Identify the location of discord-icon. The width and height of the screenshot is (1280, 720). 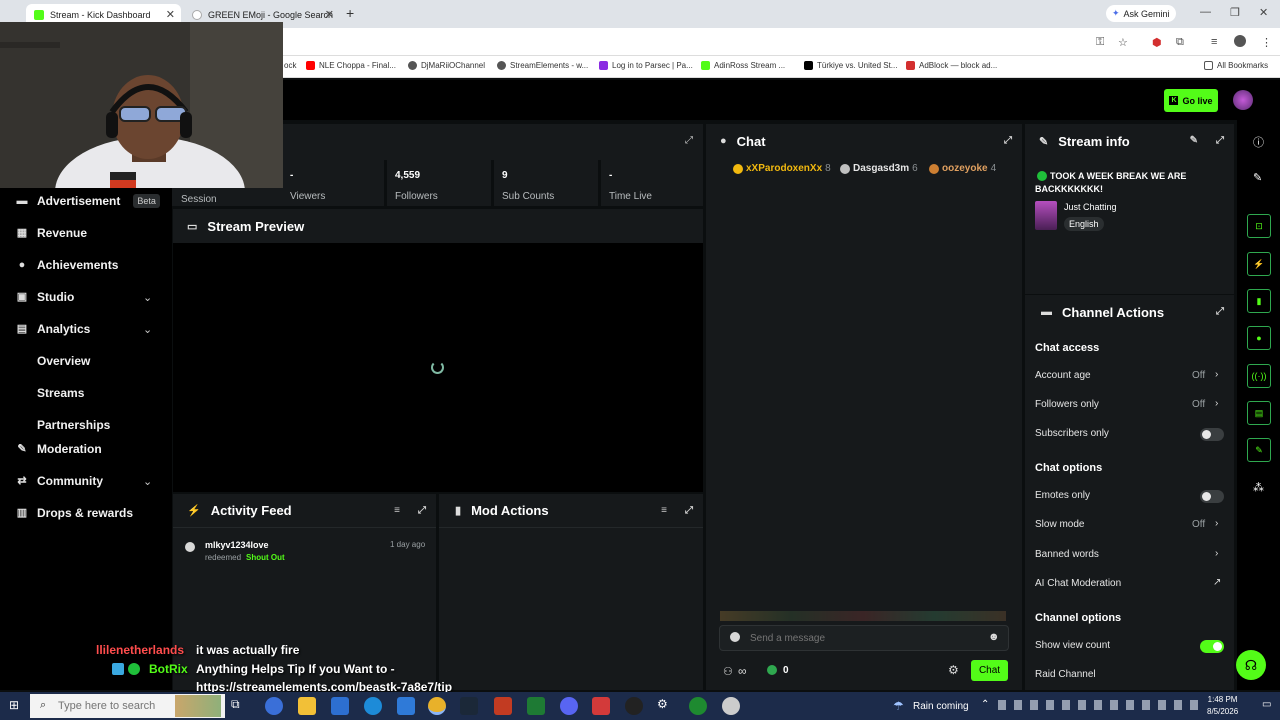
(569, 706).